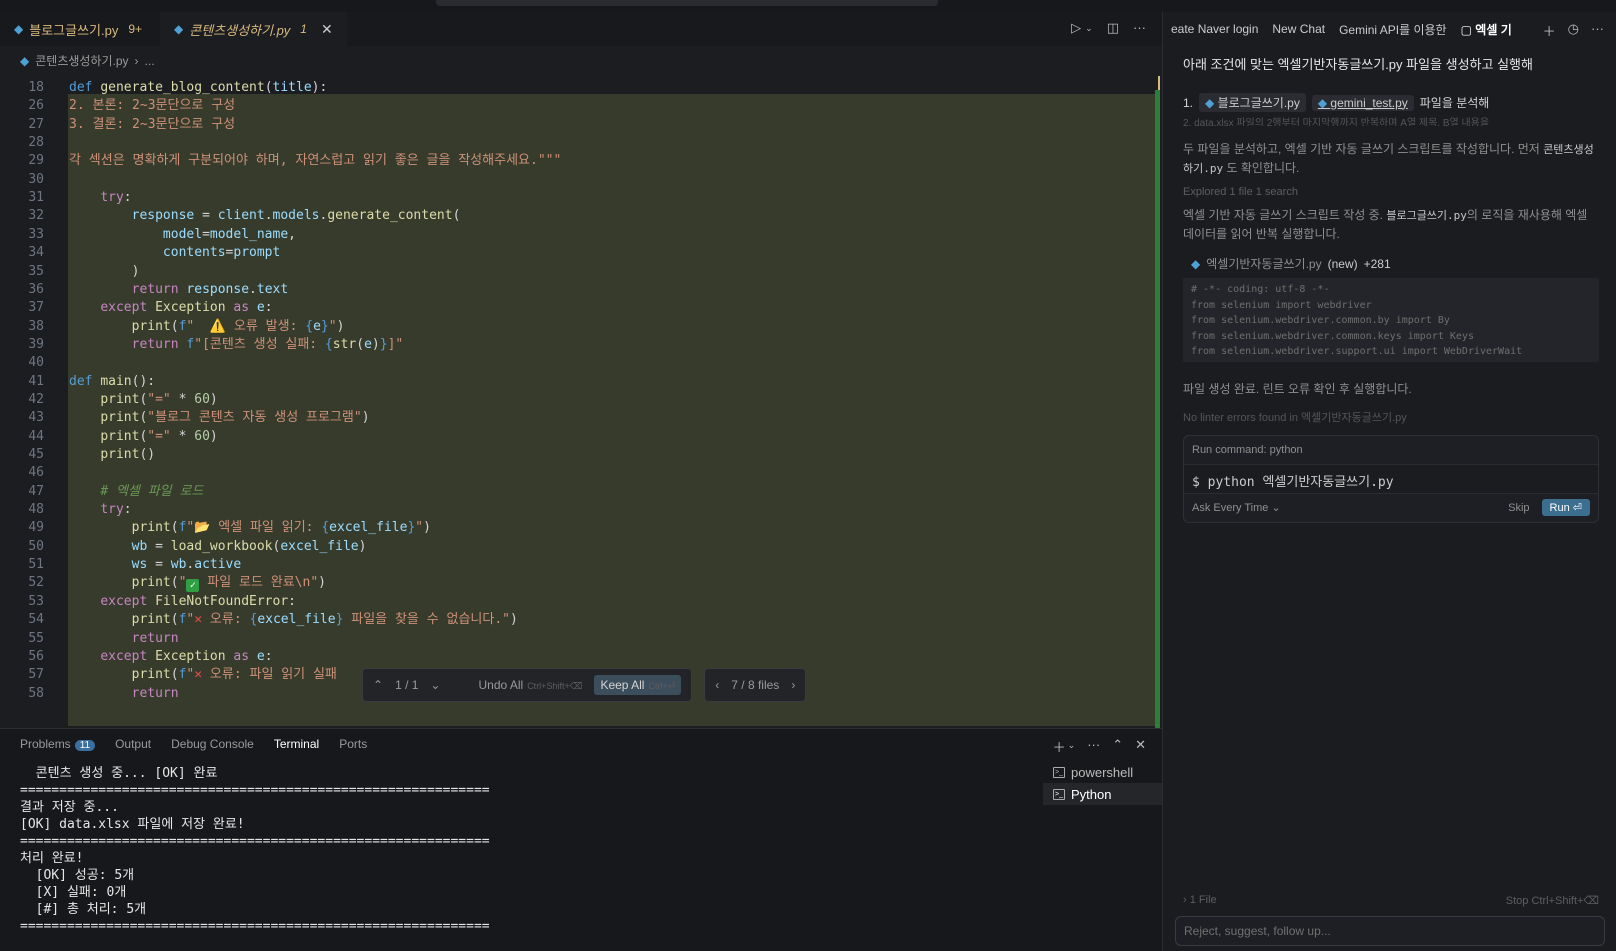 This screenshot has width=1616, height=951. Describe the element at coordinates (581, 105) in the screenshot. I see `code-line: 26 2. 본론: 2~3문단으로 구성` at that location.